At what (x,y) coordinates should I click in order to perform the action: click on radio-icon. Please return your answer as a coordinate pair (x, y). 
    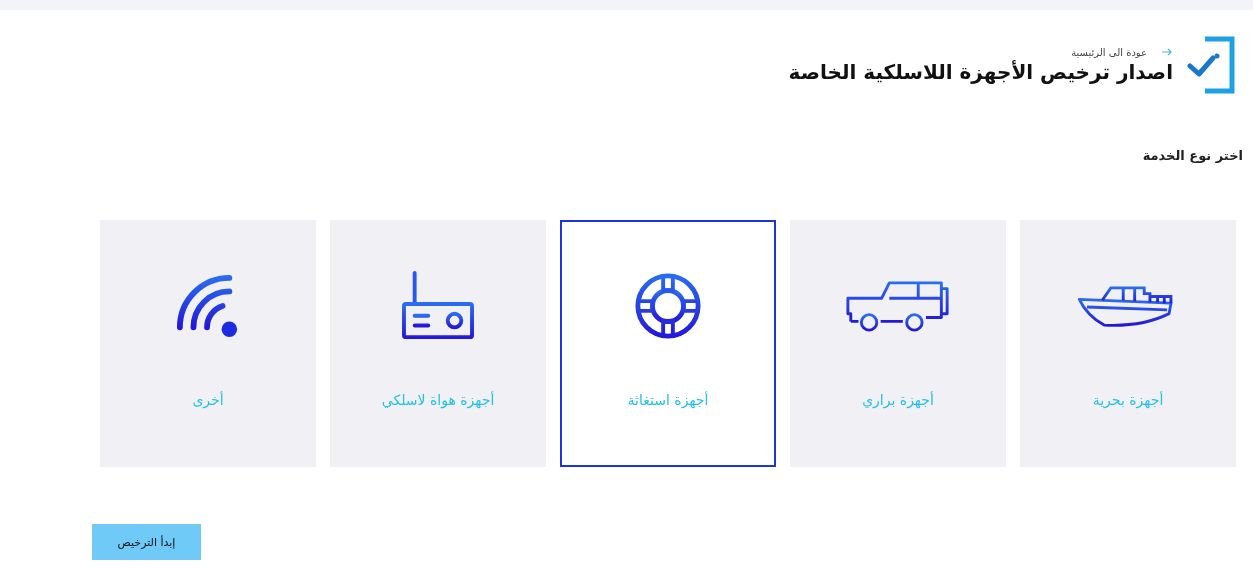
    Looking at the image, I should click on (438, 306).